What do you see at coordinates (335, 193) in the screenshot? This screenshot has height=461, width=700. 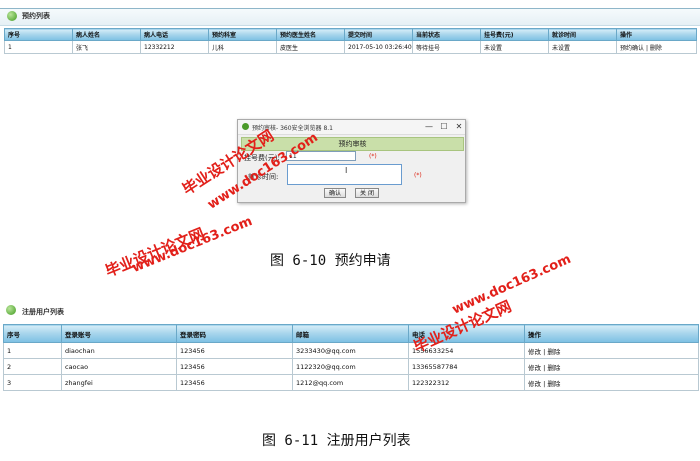 I see `confirm-button: 确认` at bounding box center [335, 193].